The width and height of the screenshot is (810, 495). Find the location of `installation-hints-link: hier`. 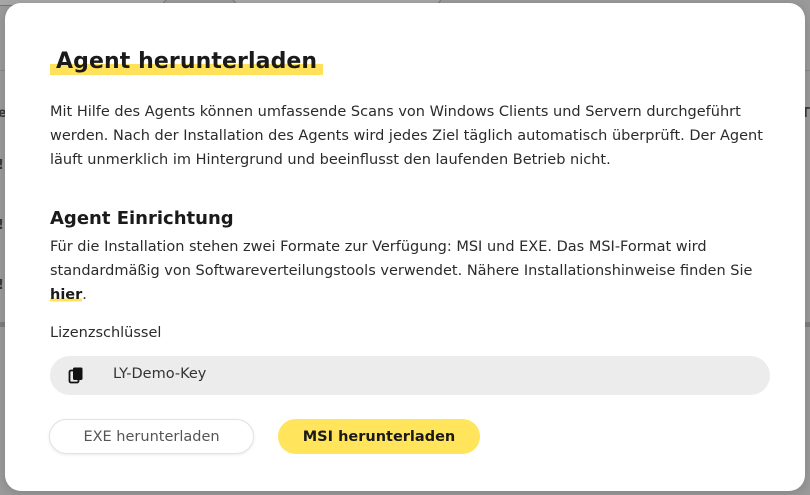

installation-hints-link: hier is located at coordinates (66, 295).